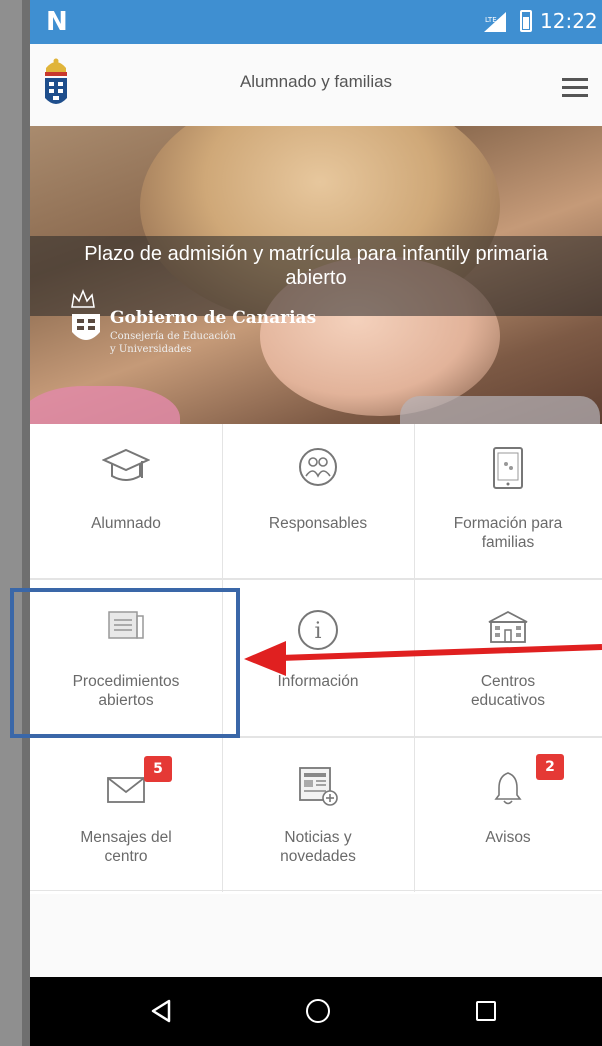 Image resolution: width=602 pixels, height=1046 pixels. What do you see at coordinates (508, 468) in the screenshot?
I see `tablet-icon` at bounding box center [508, 468].